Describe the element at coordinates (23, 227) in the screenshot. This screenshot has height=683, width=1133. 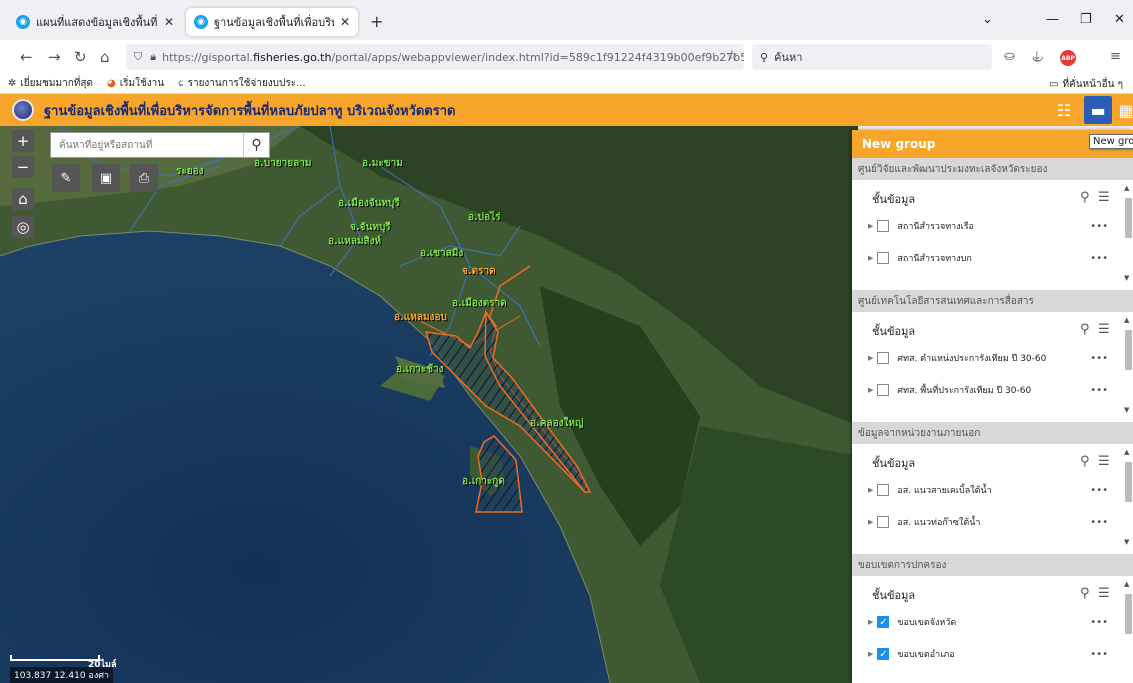
I see `my-location-button: ◎` at that location.